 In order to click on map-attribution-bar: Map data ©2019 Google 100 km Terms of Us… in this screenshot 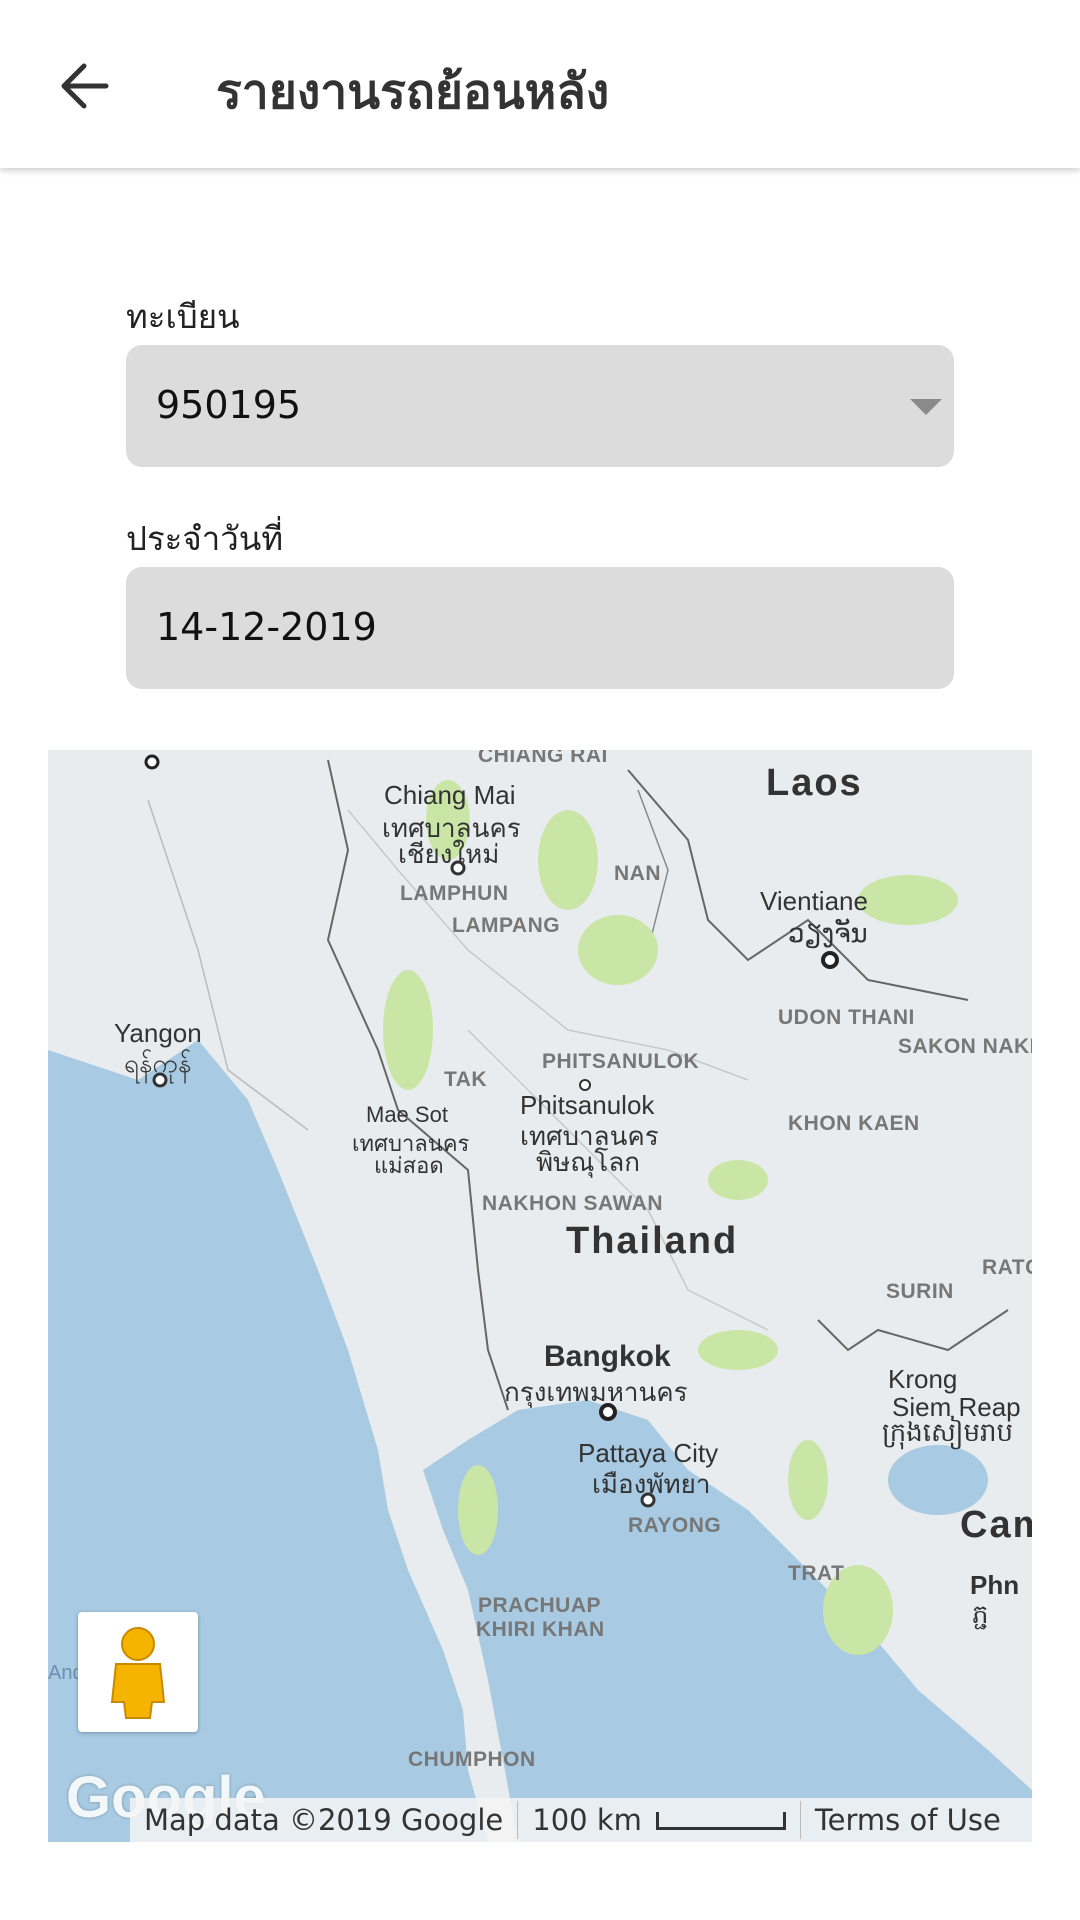, I will do `click(581, 1820)`.